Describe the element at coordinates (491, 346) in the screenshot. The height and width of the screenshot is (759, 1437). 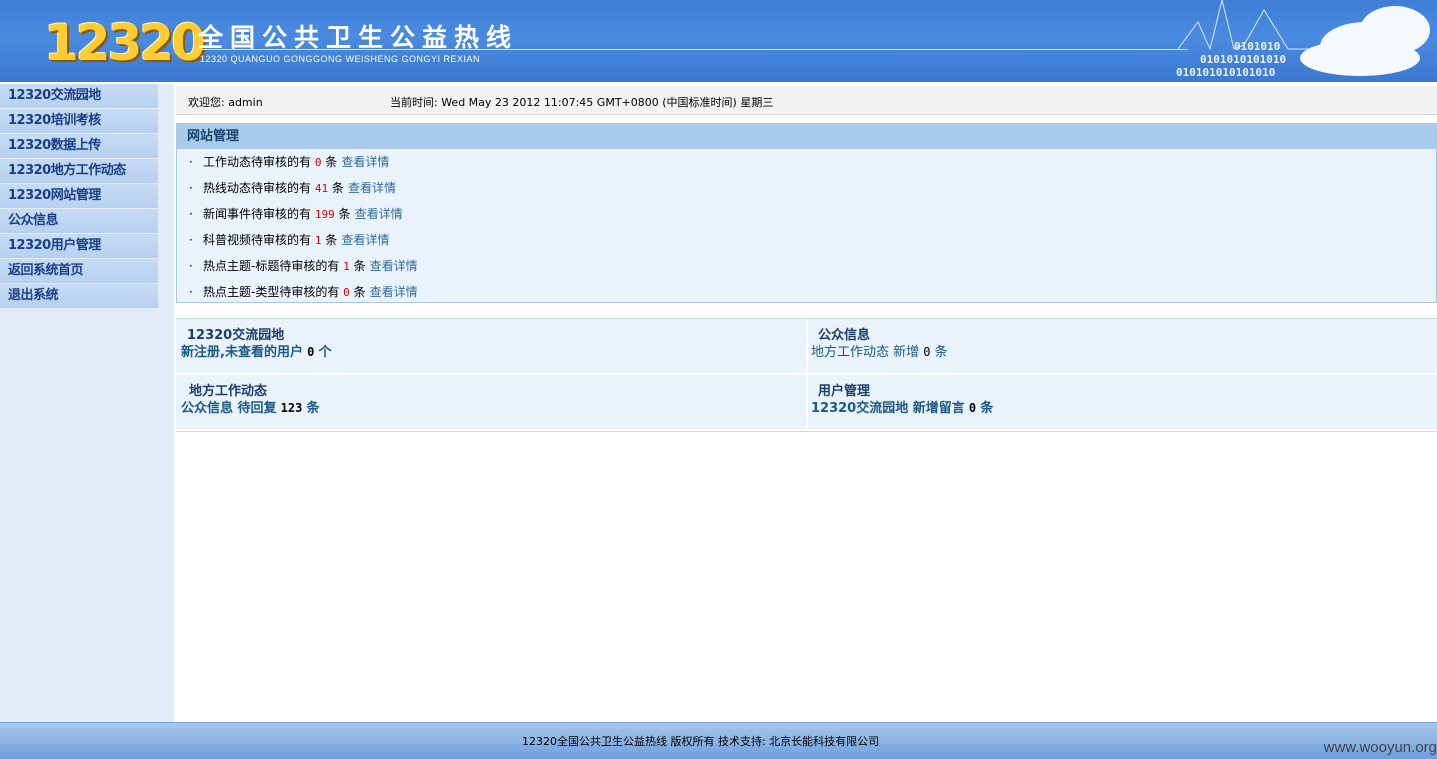
I see `summary-cell-exchange: 12320交流园地 新注册,未查看的用户 0 个` at that location.